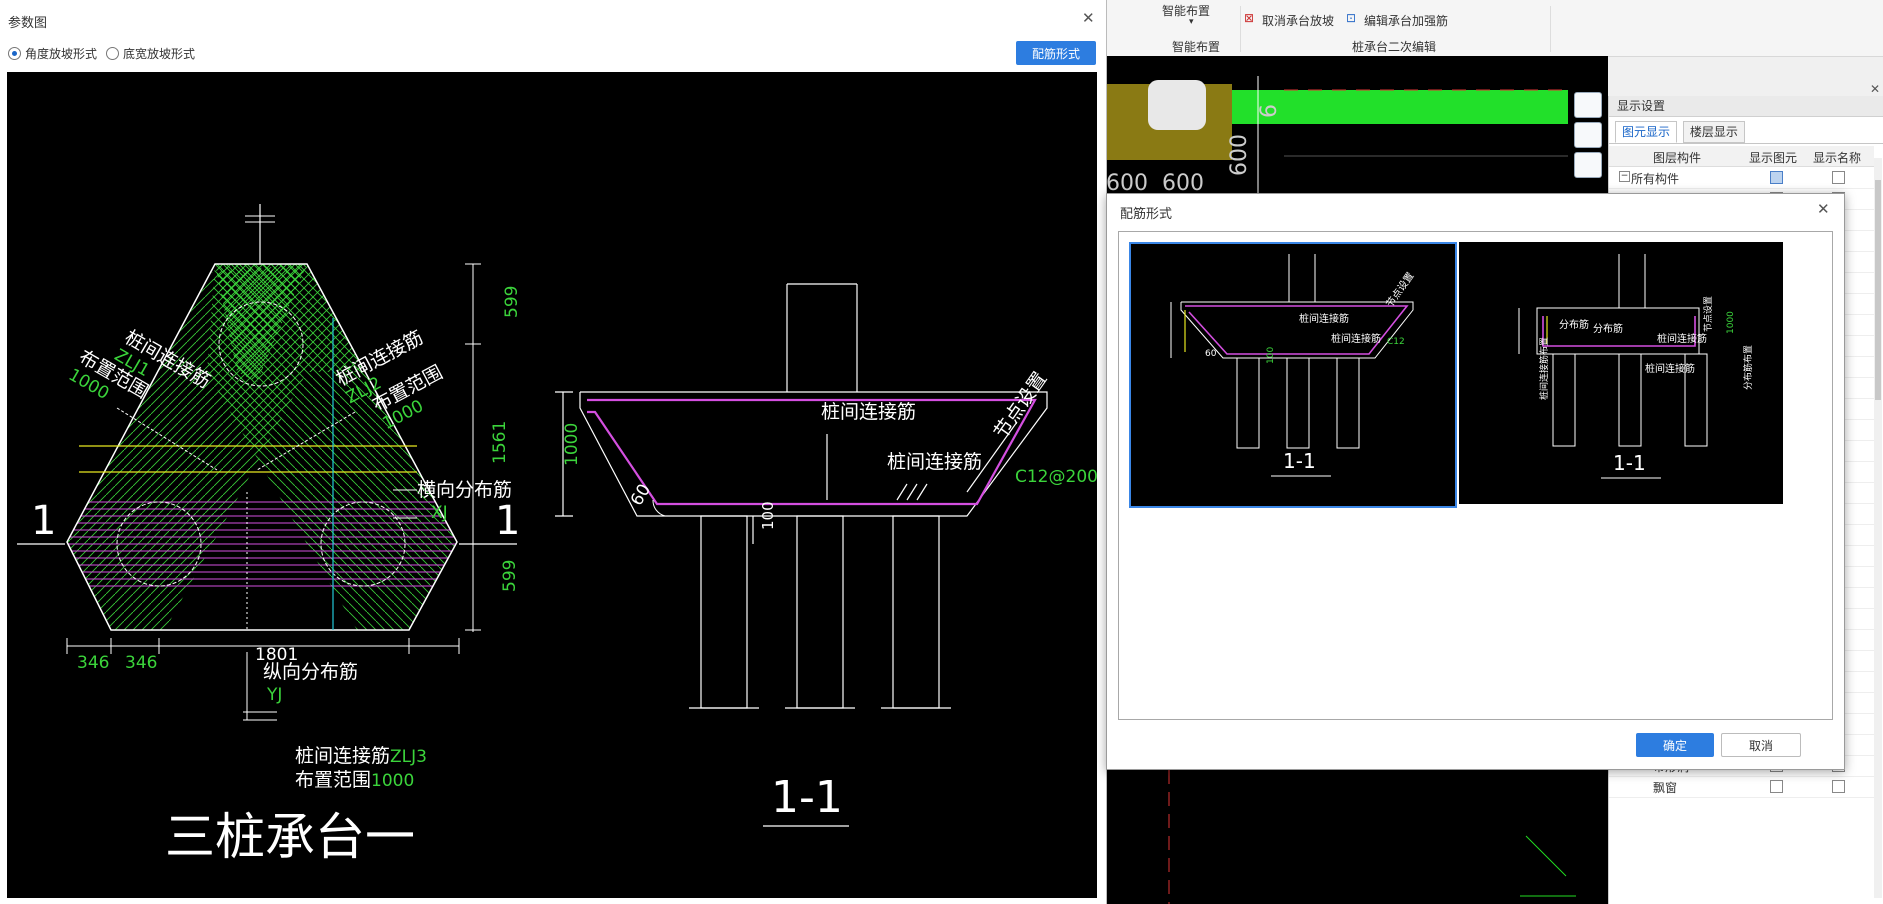  What do you see at coordinates (1588, 105) in the screenshot?
I see `orbit-icon` at bounding box center [1588, 105].